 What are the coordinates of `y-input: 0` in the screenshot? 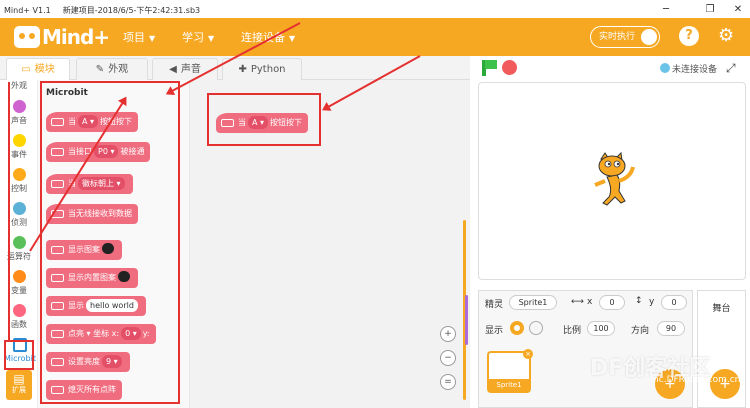 It's located at (674, 302).